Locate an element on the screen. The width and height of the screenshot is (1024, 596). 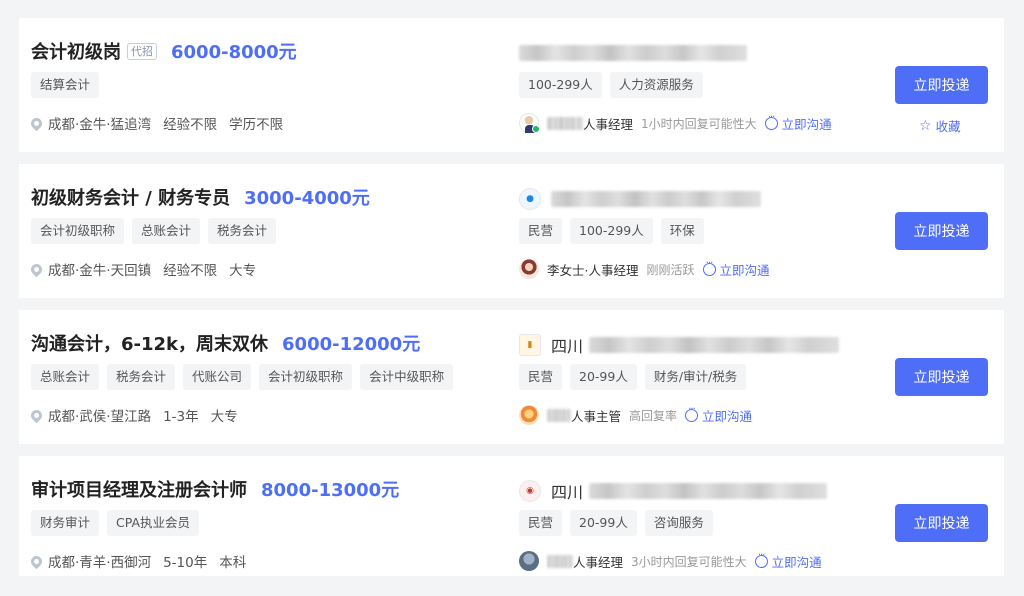
recruiter-info: 人事经理 3小时内回复可能性大 立即沟通 is located at coordinates (670, 560).